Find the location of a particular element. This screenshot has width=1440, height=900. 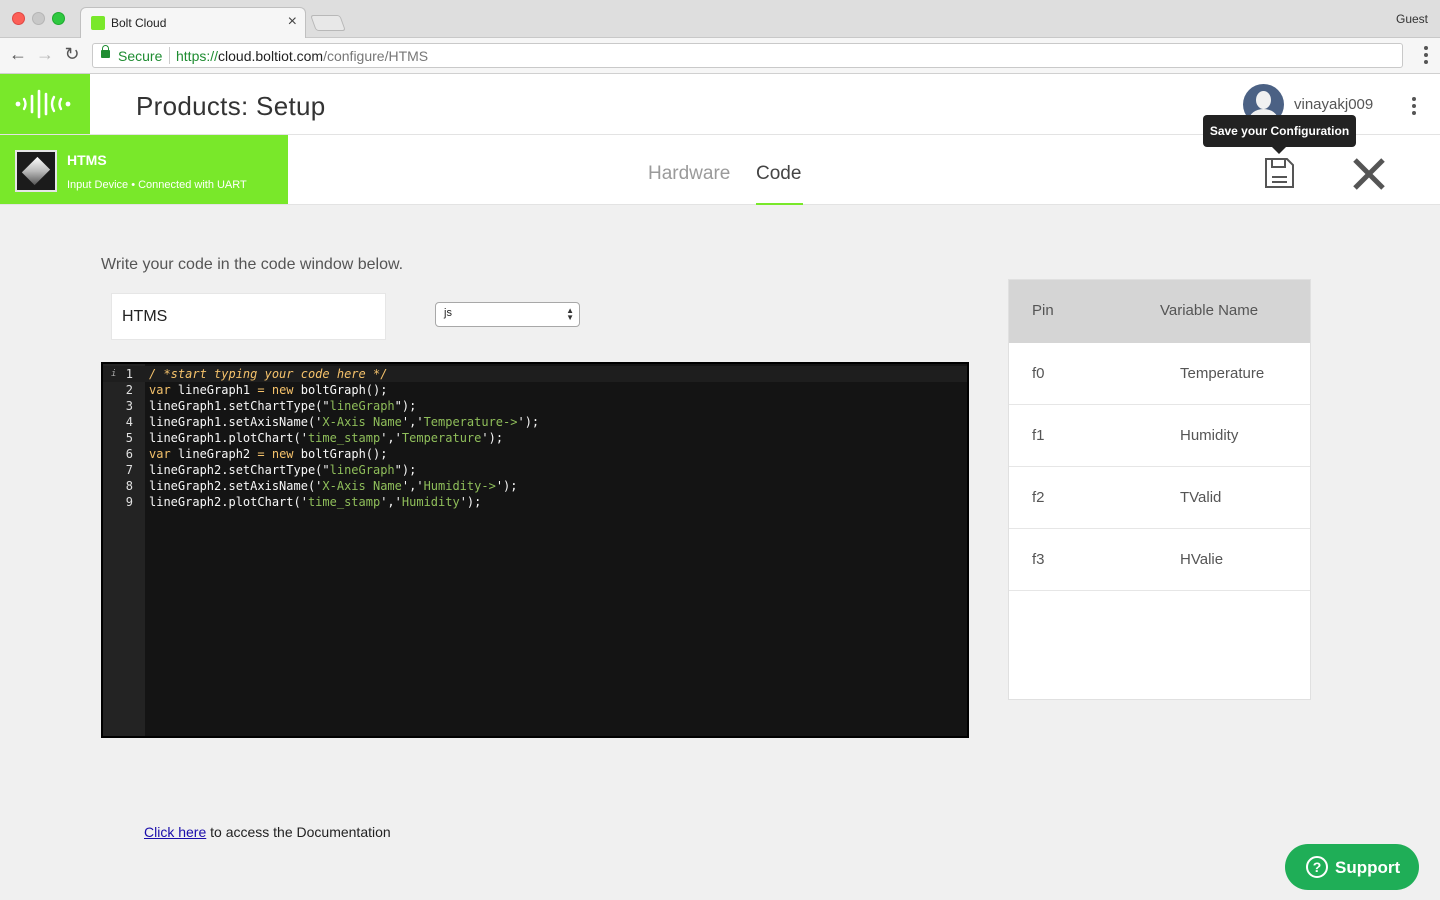

line-number: 4 is located at coordinates (129, 422).